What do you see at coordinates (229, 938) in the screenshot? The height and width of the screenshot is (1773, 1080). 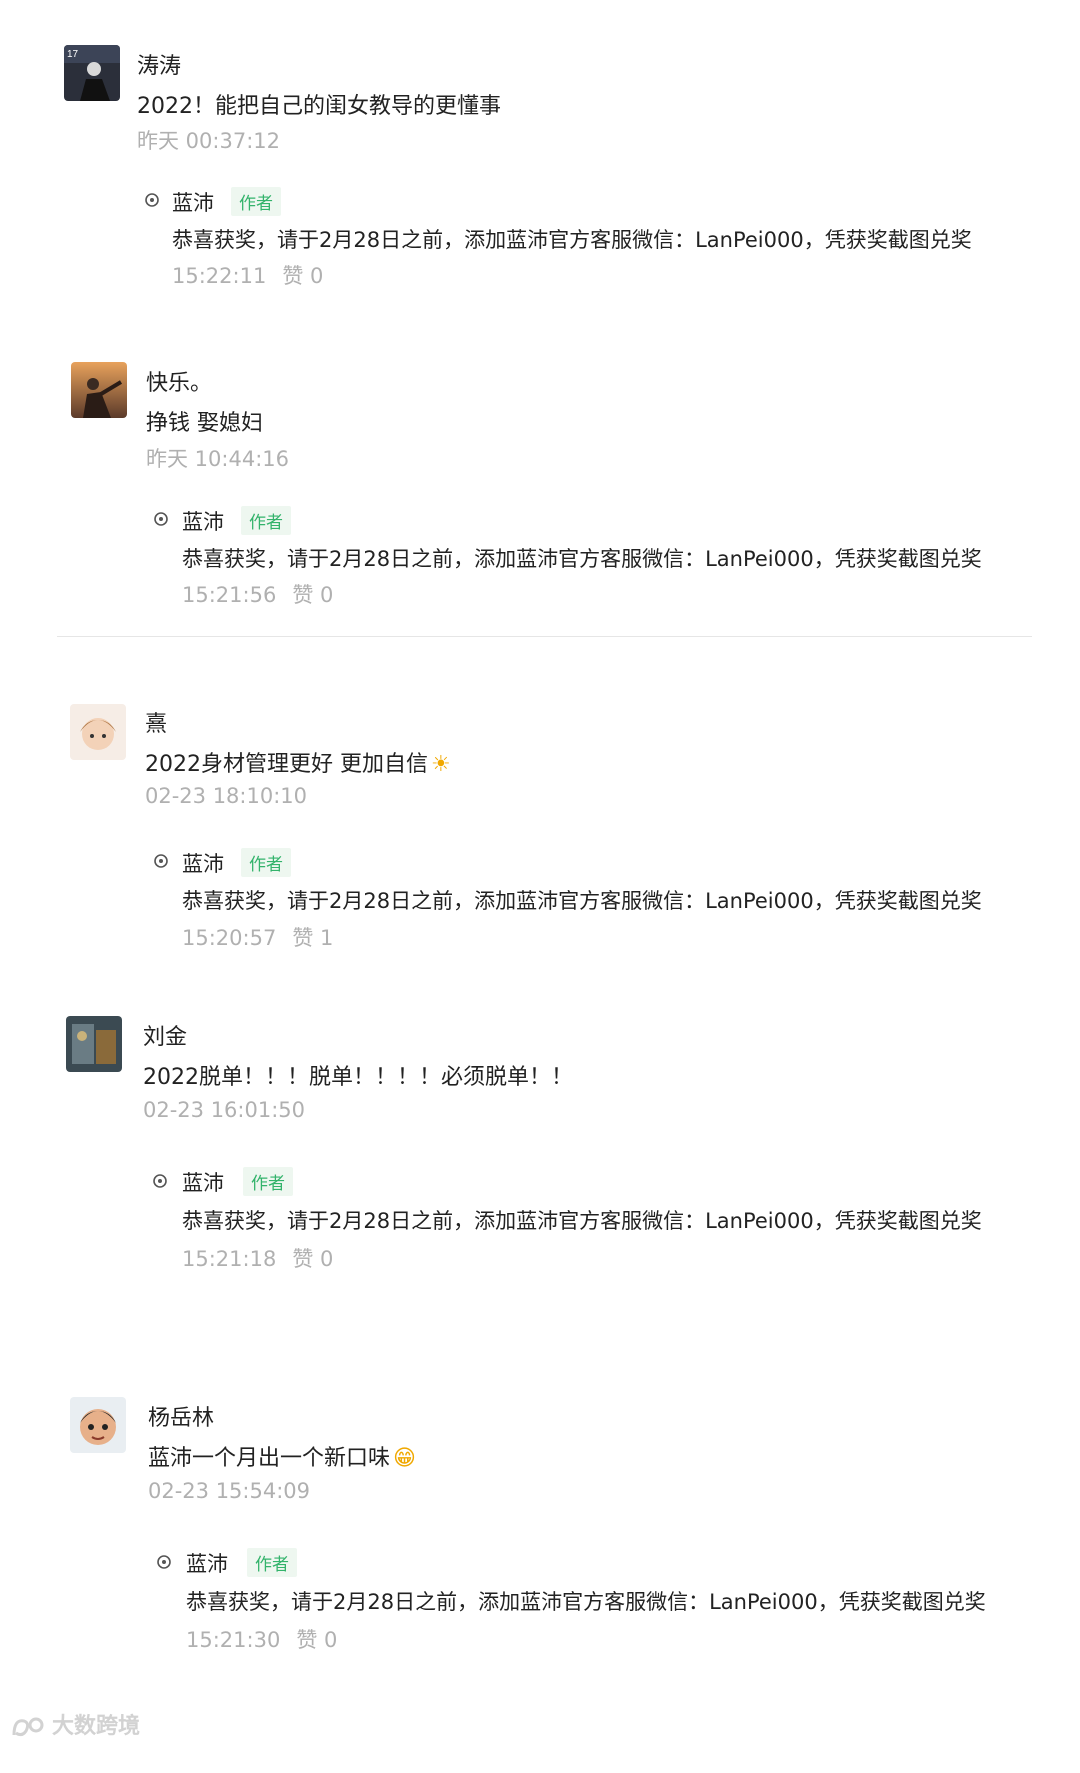 I see `reply-time: 15:20:57` at bounding box center [229, 938].